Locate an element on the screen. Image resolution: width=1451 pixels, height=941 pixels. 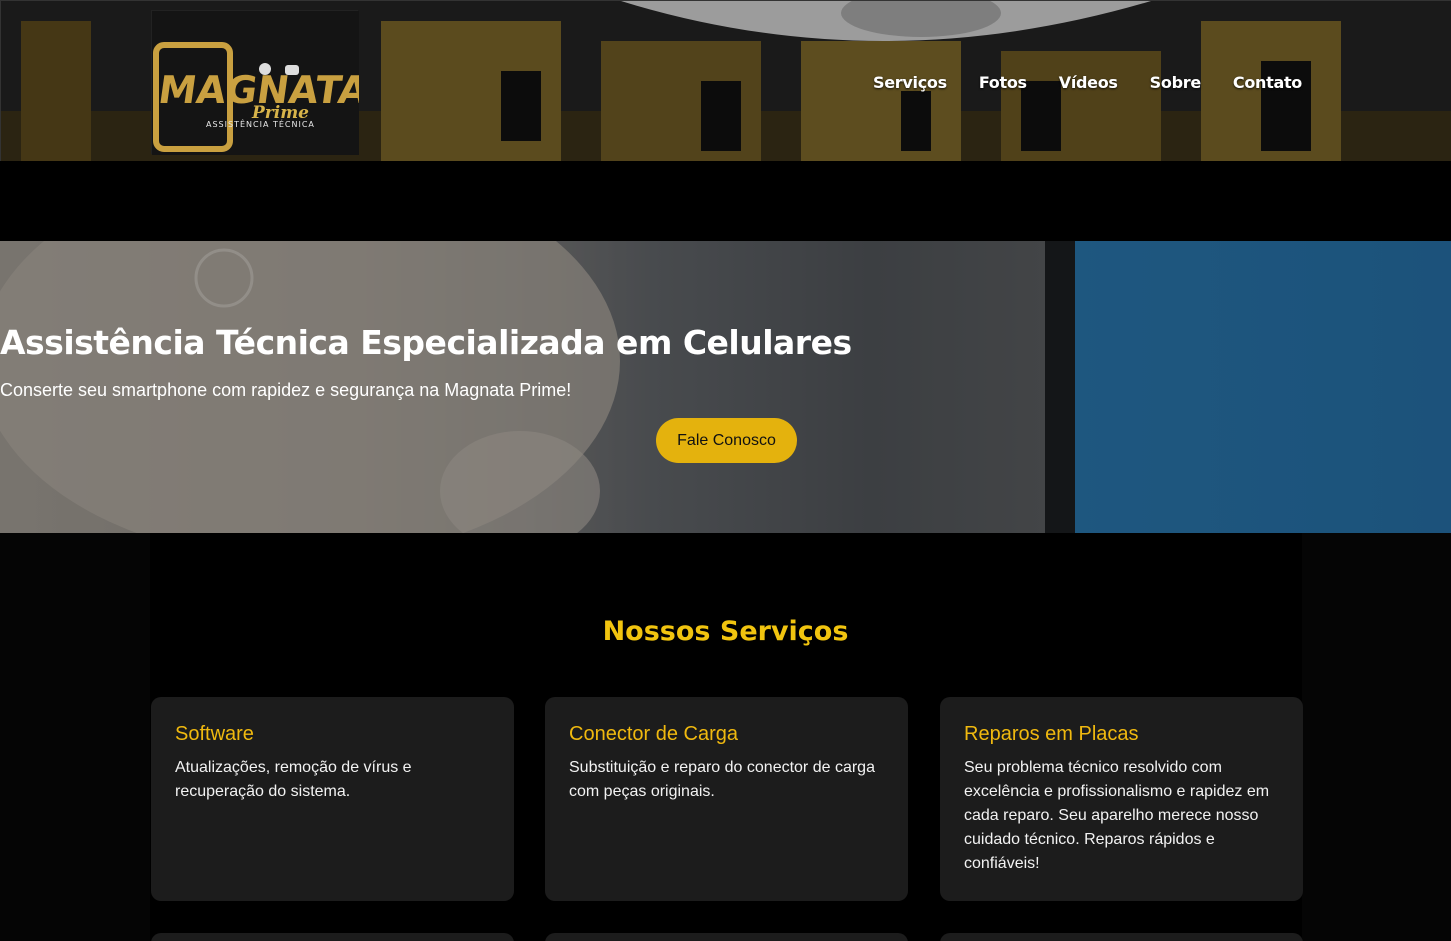
contact-cta-button: Fale Conosco is located at coordinates (726, 440).